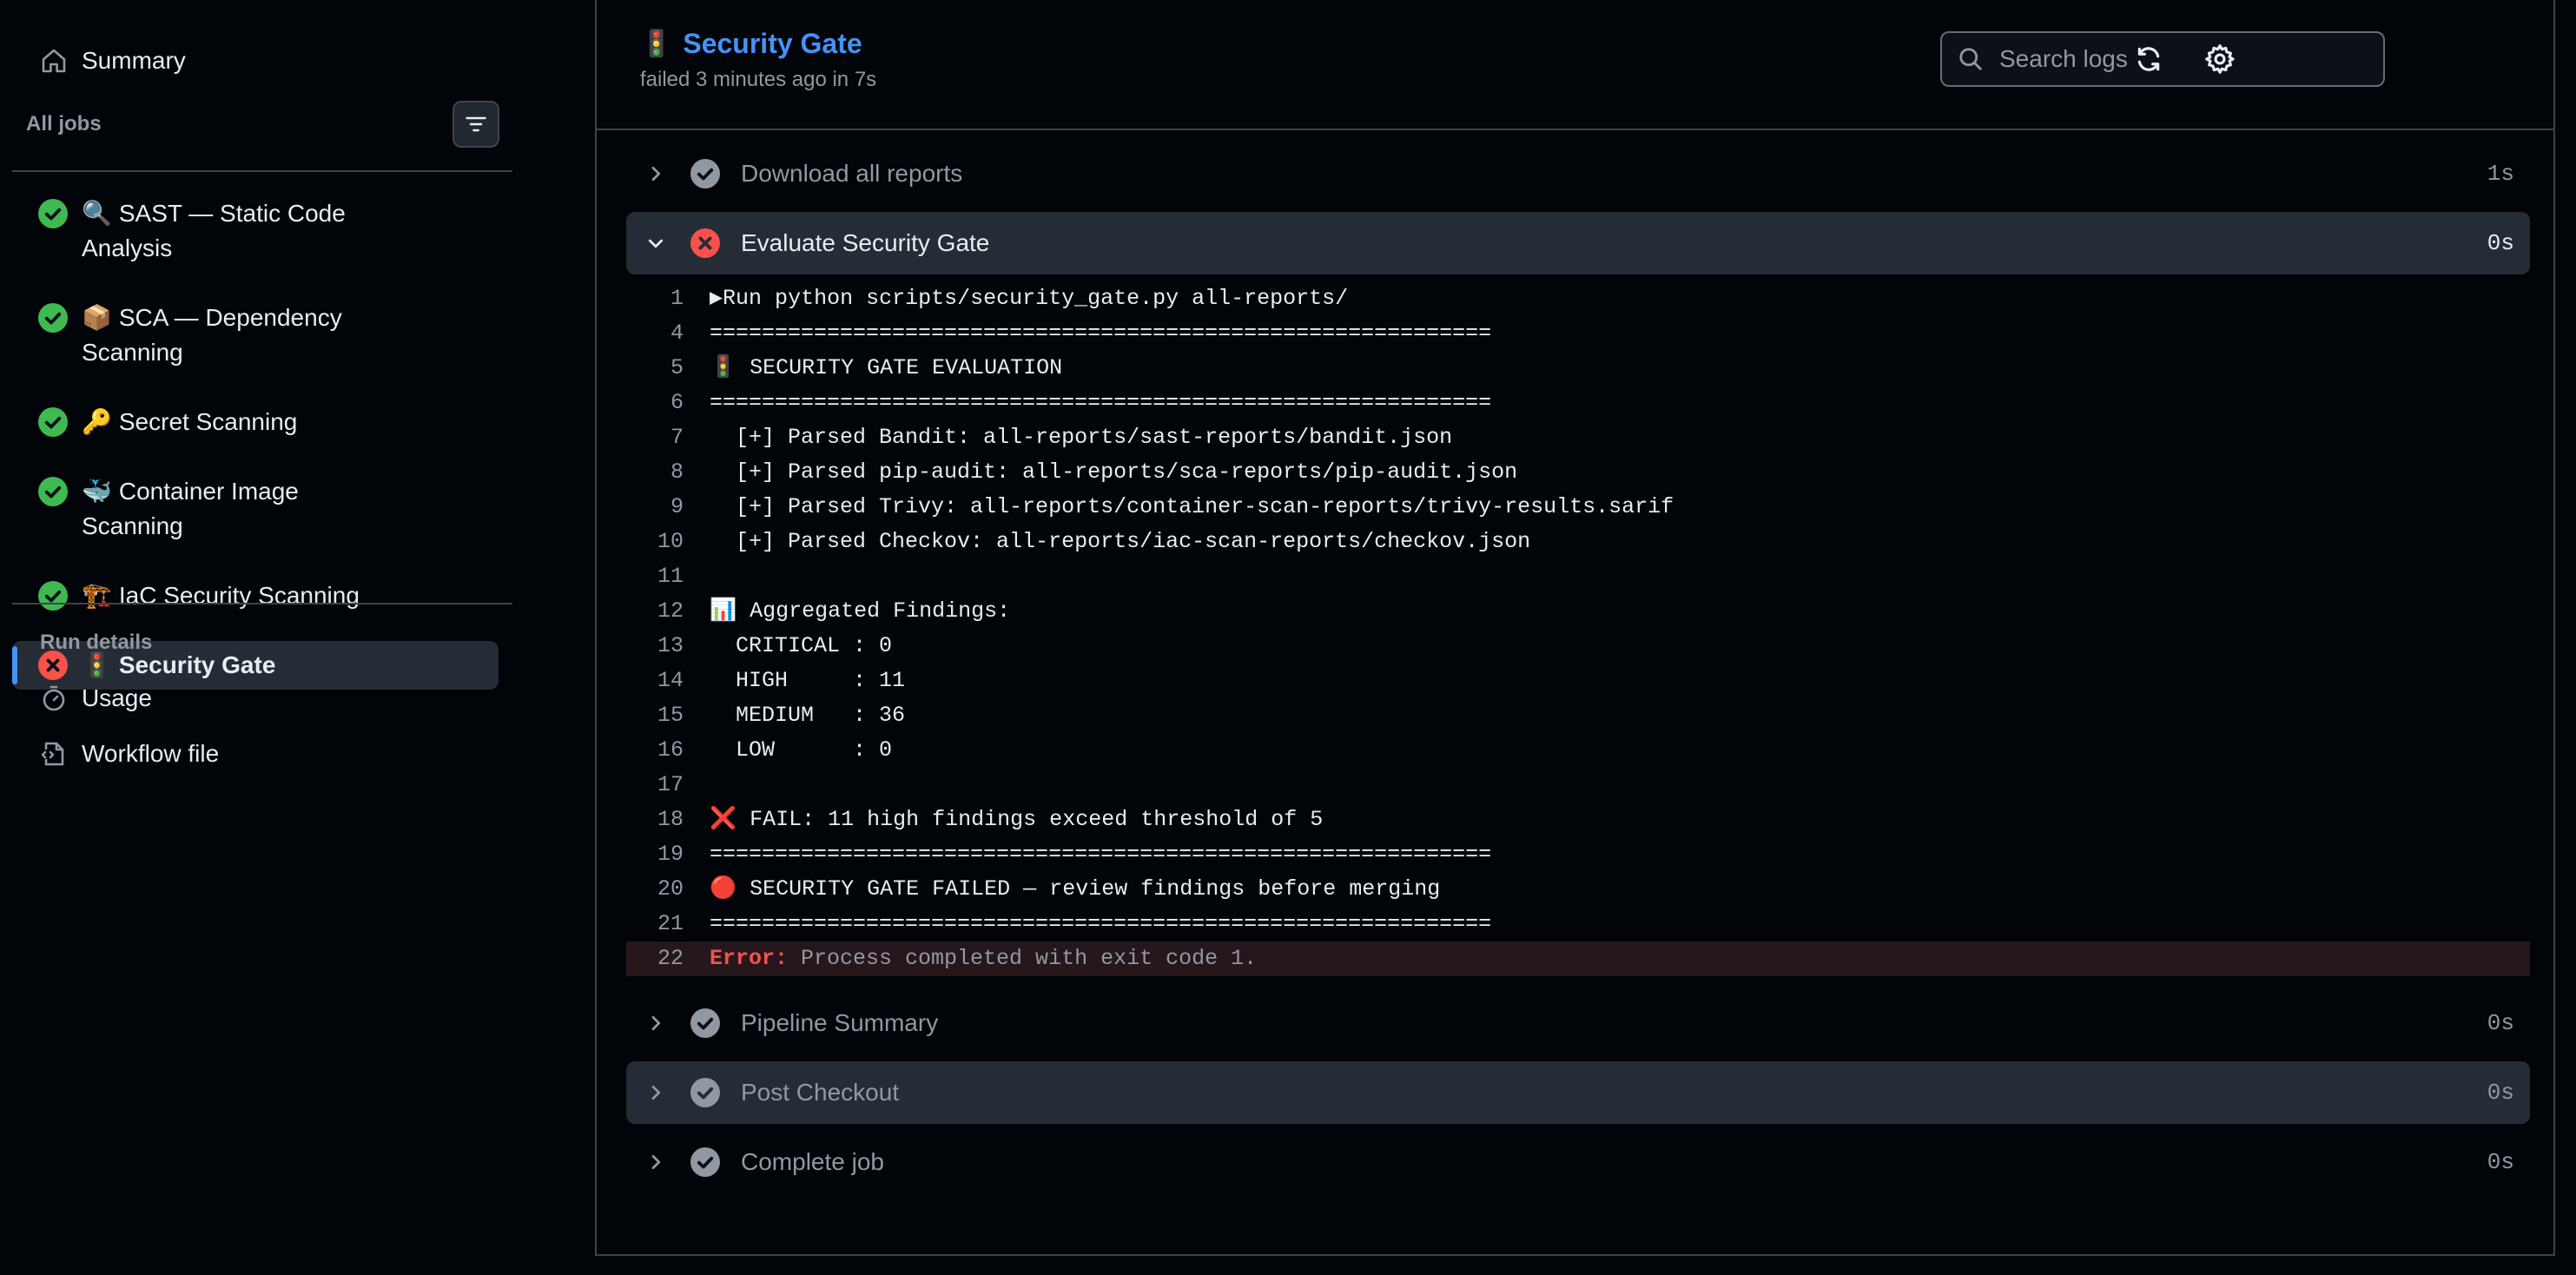 The height and width of the screenshot is (1275, 2576). I want to click on log-line-number: 12, so click(668, 611).